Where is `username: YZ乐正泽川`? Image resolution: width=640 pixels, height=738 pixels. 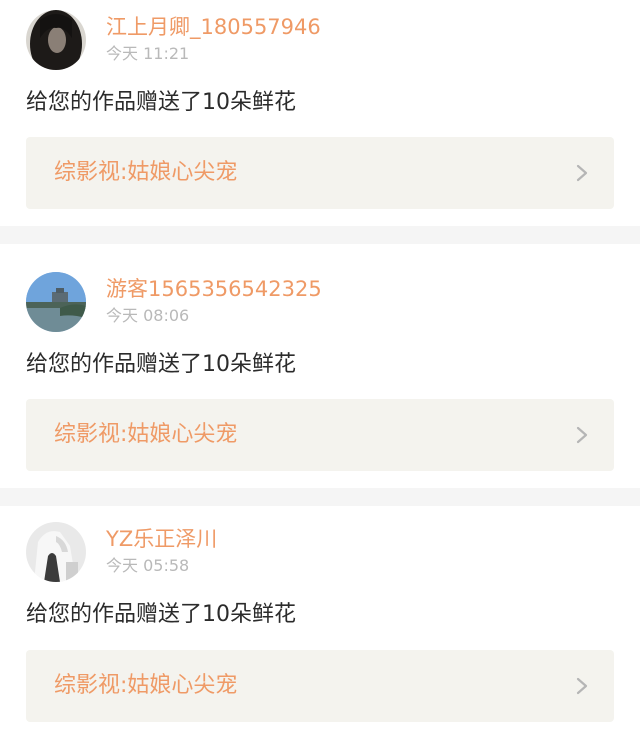
username: YZ乐正泽川 is located at coordinates (161, 539).